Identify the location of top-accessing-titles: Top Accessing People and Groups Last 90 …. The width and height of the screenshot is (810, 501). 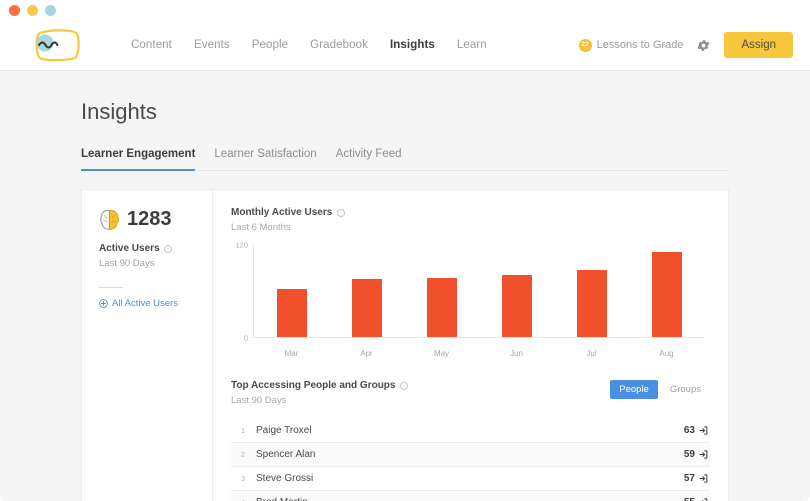
(320, 393).